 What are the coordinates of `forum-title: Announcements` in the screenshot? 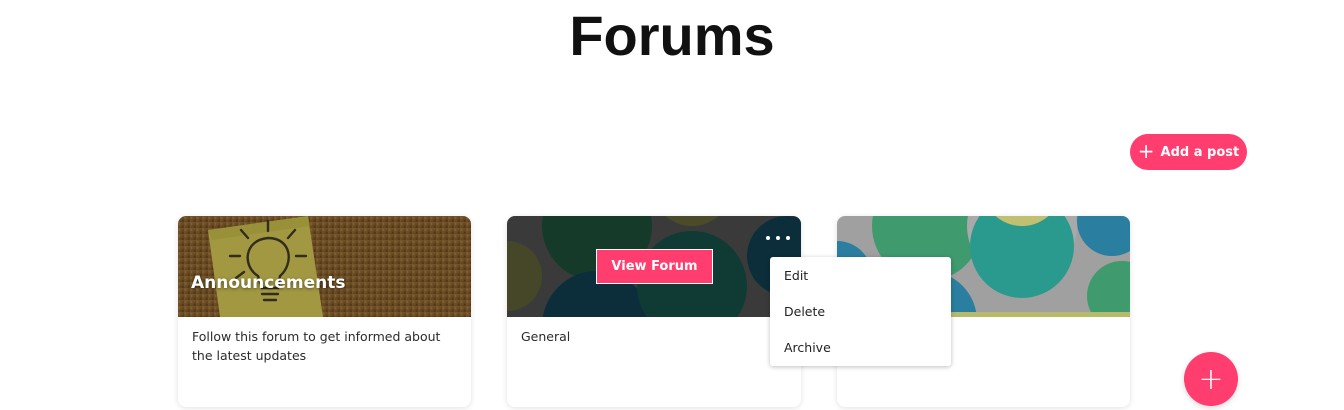 It's located at (268, 283).